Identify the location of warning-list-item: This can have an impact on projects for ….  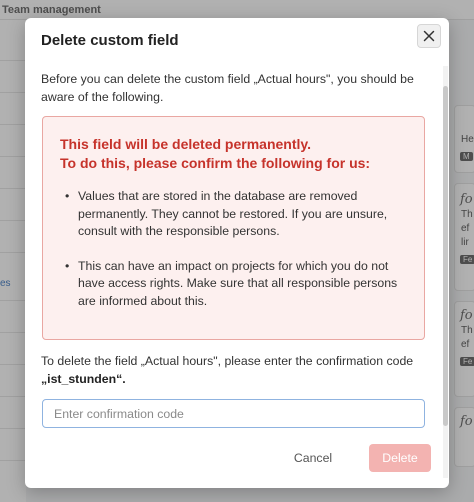
(240, 284).